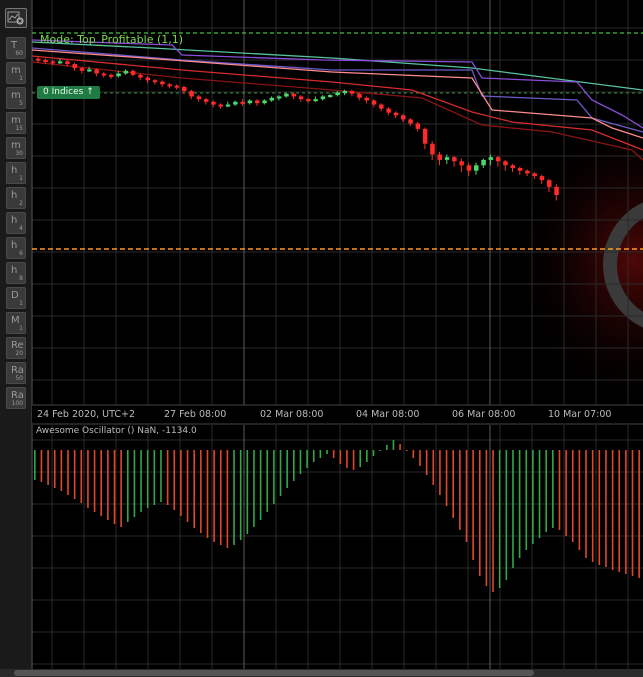  I want to click on x-axis-label: 06 Mar 08:00, so click(484, 414).